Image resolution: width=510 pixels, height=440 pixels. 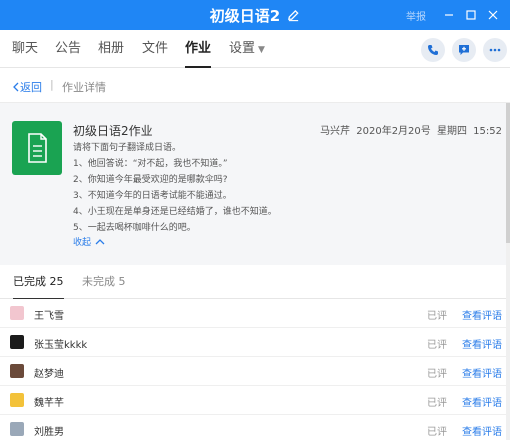 I want to click on chat-add-icon, so click(x=464, y=50).